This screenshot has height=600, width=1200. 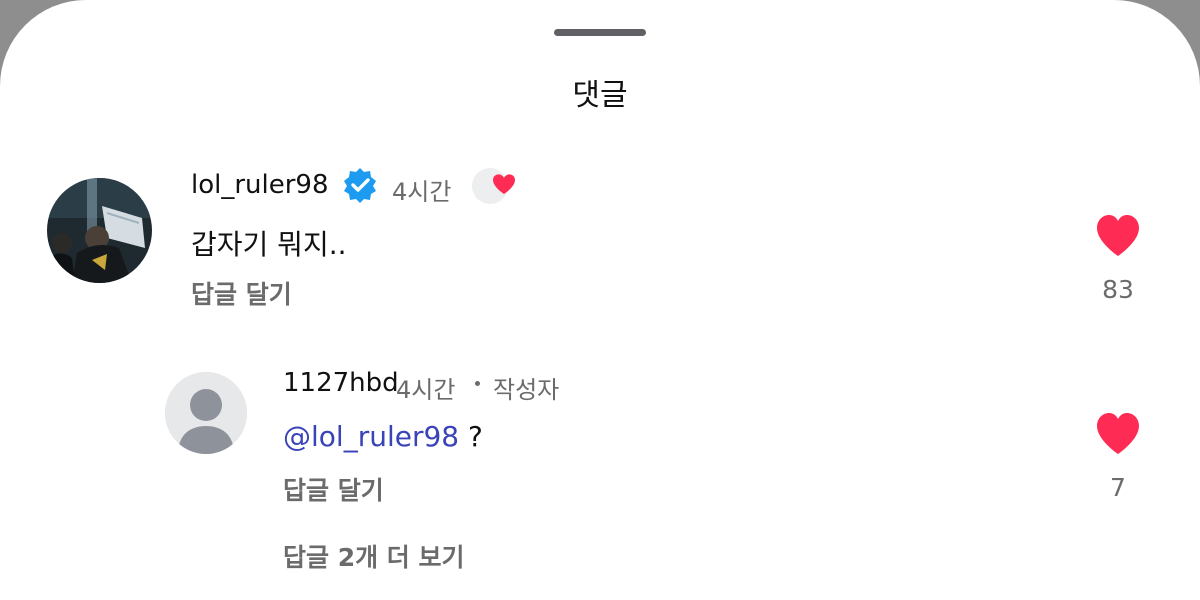 I want to click on creator-liked-icon, so click(x=503, y=188).